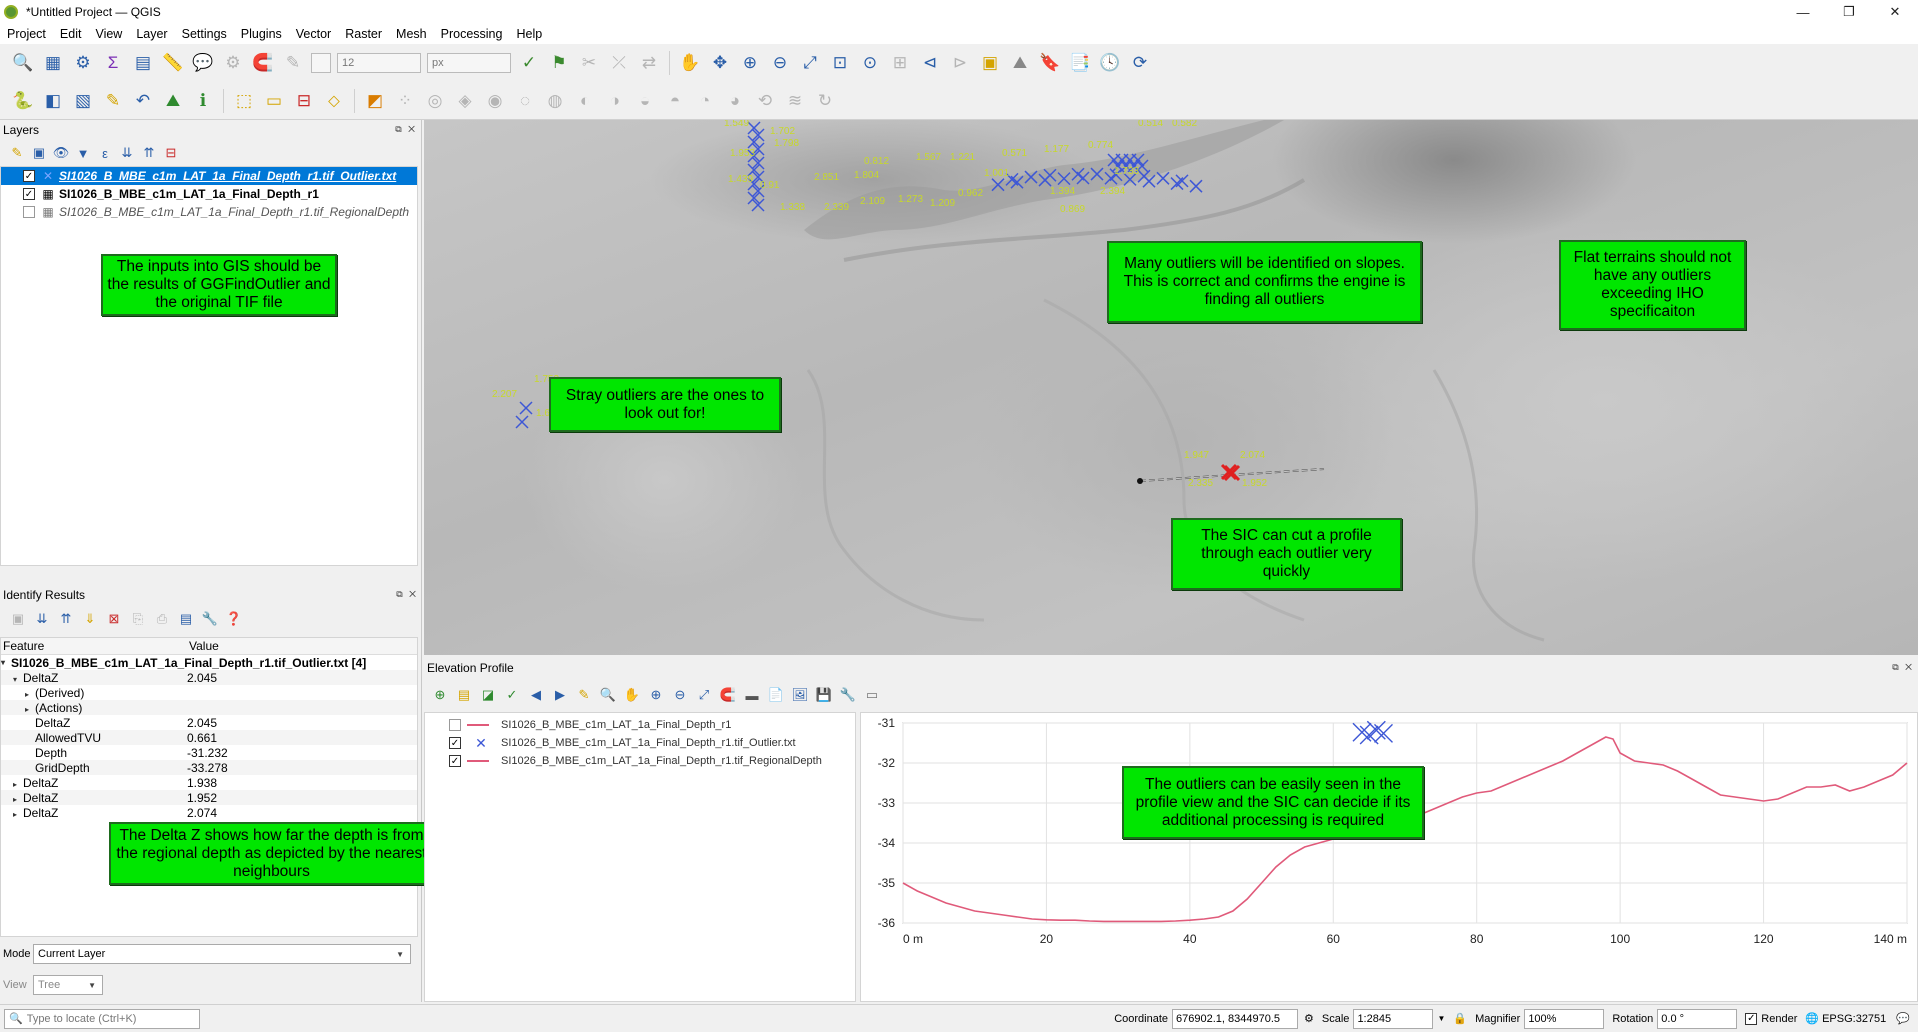 The image size is (1918, 1032). I want to click on split-parts-icon: ◓, so click(675, 101).